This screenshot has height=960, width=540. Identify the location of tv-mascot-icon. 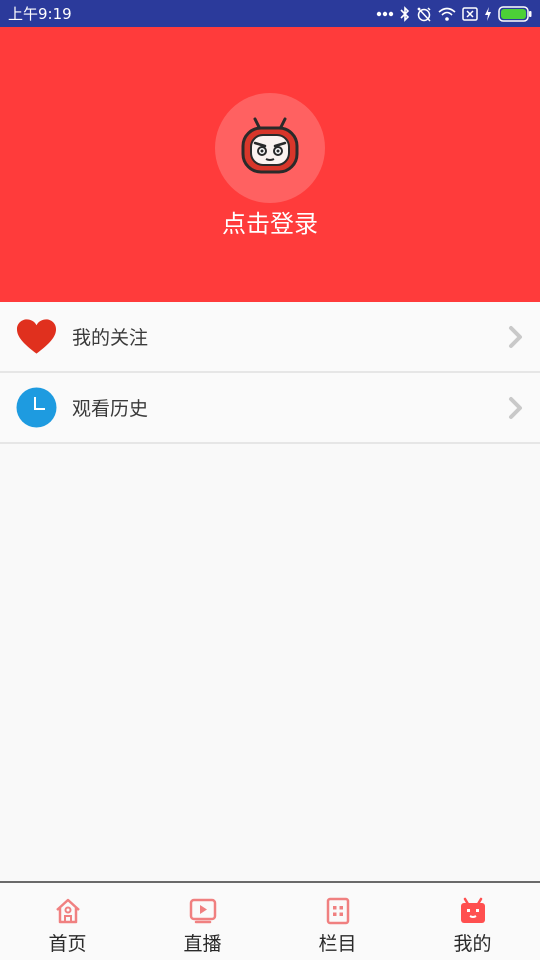
(270, 148).